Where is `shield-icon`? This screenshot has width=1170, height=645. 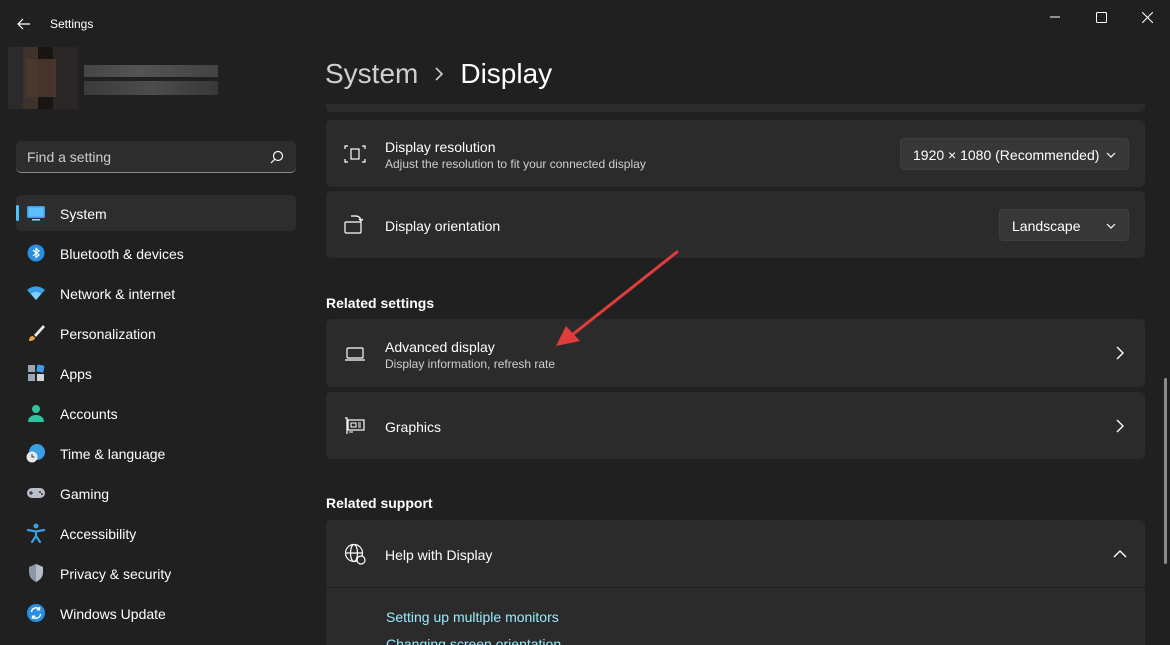
shield-icon is located at coordinates (36, 573).